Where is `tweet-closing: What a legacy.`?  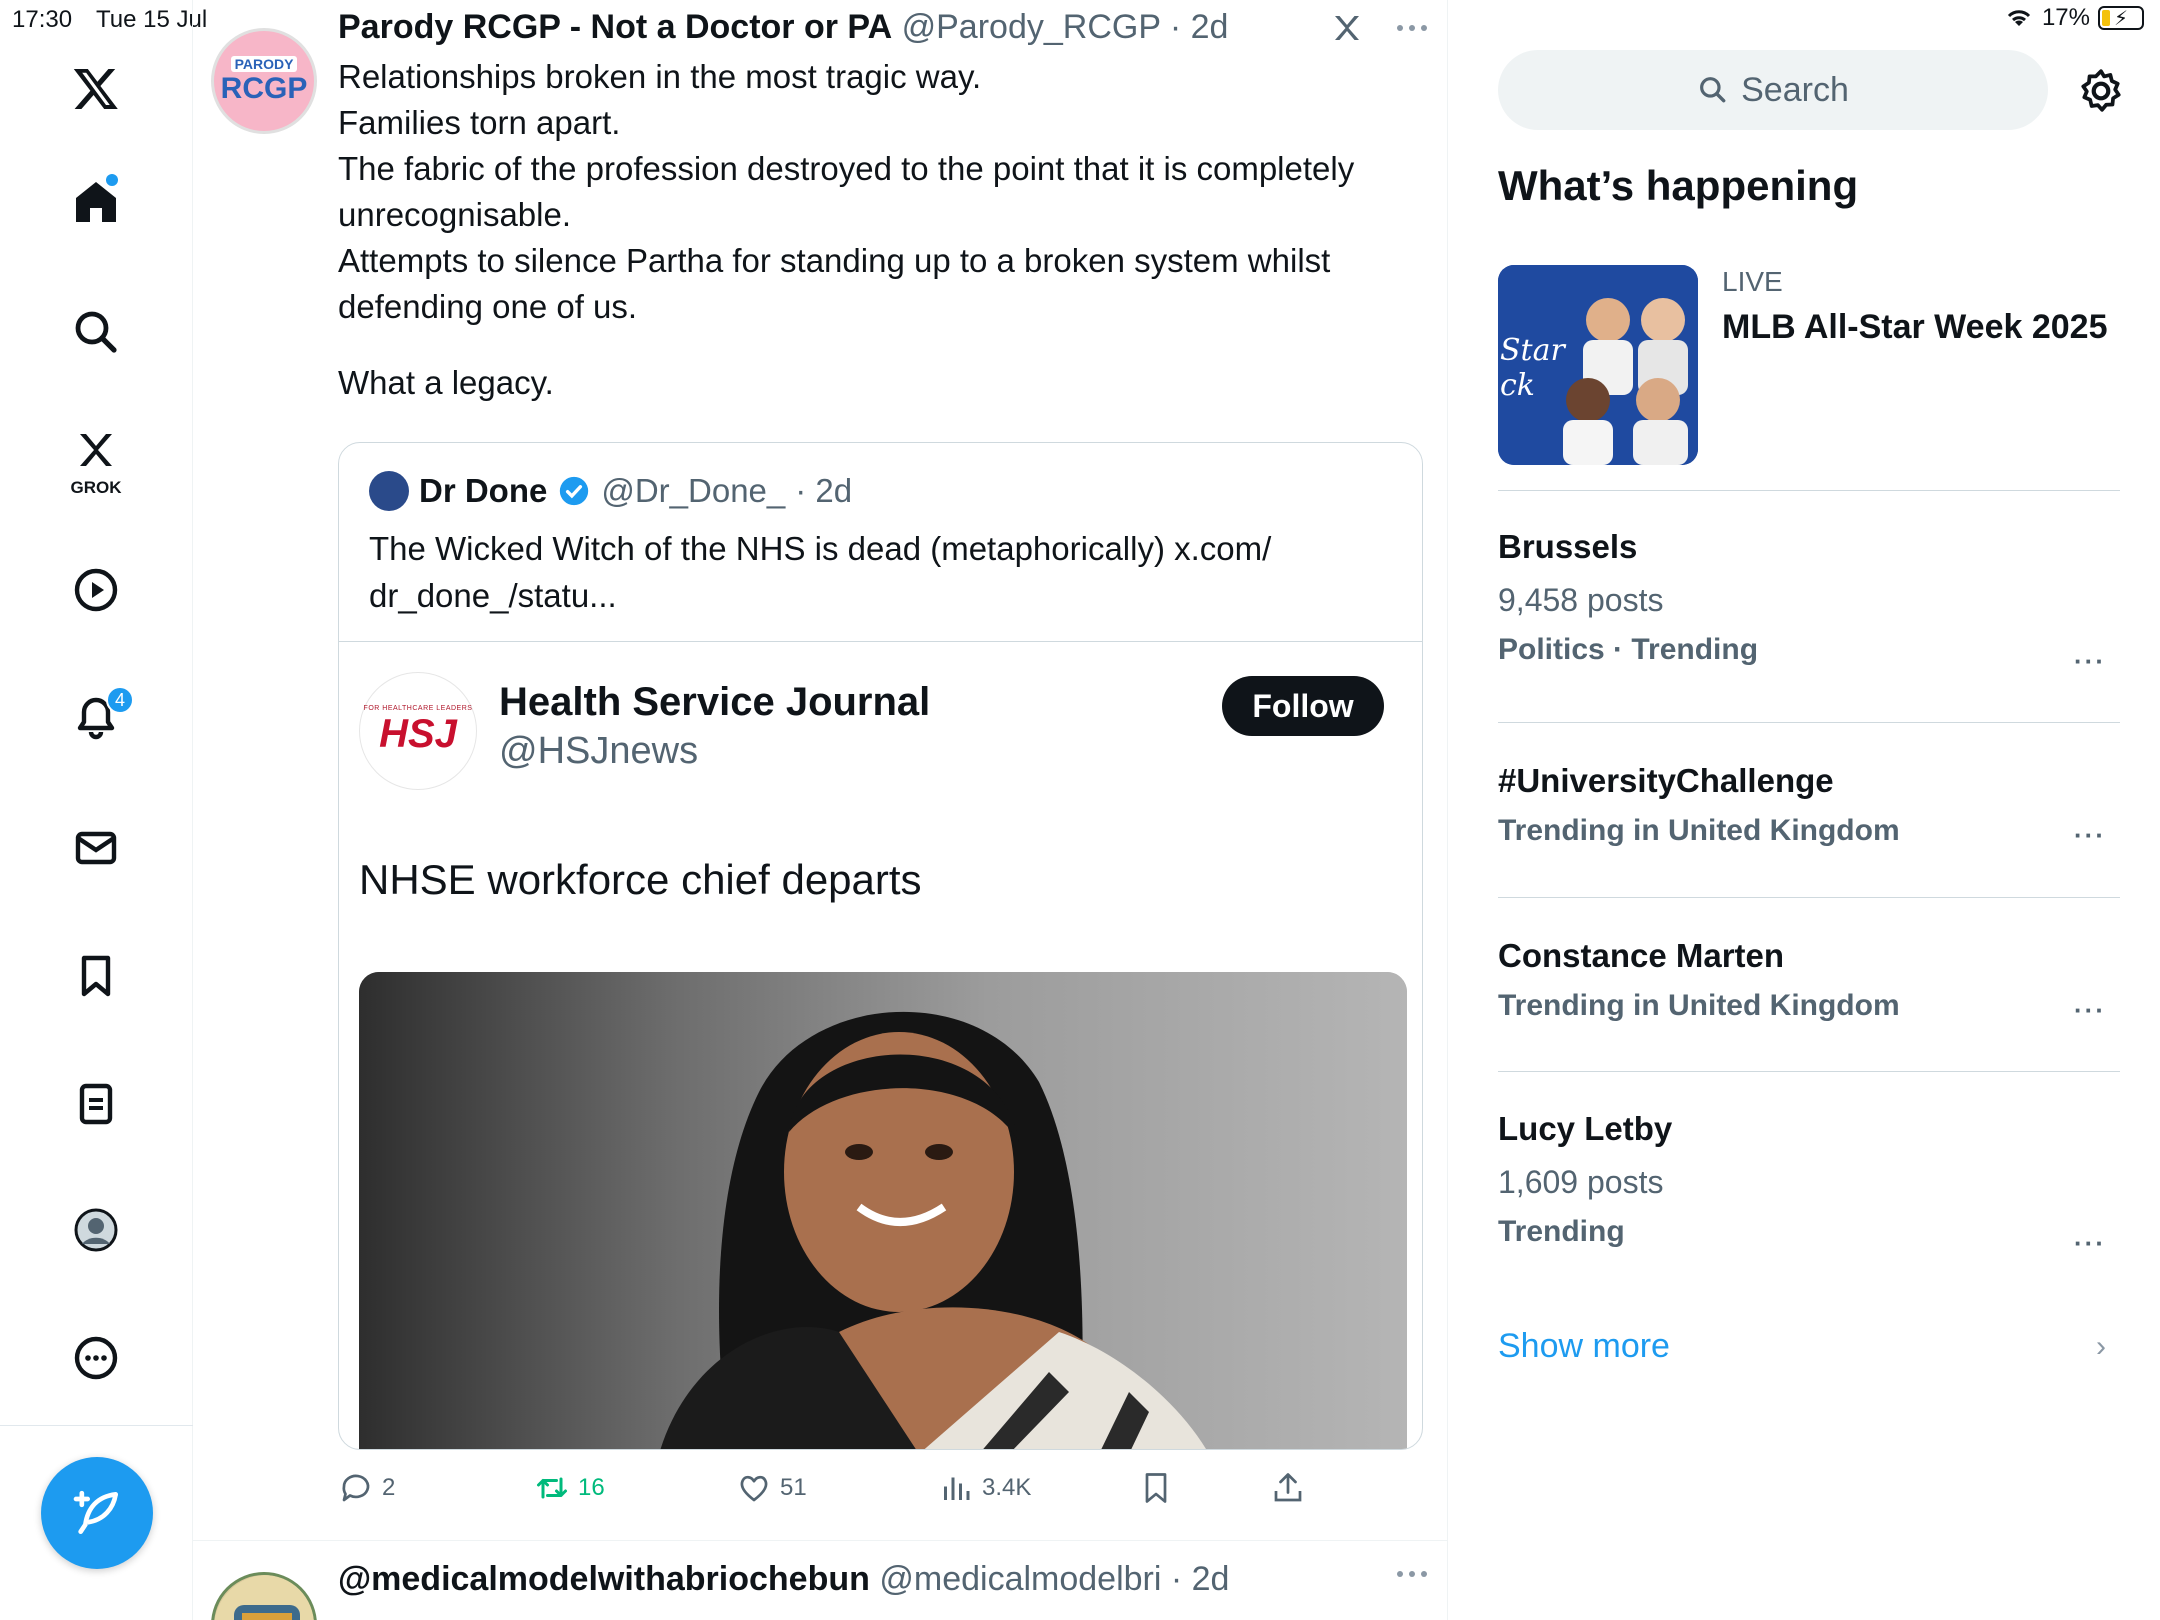 tweet-closing: What a legacy. is located at coordinates (446, 382).